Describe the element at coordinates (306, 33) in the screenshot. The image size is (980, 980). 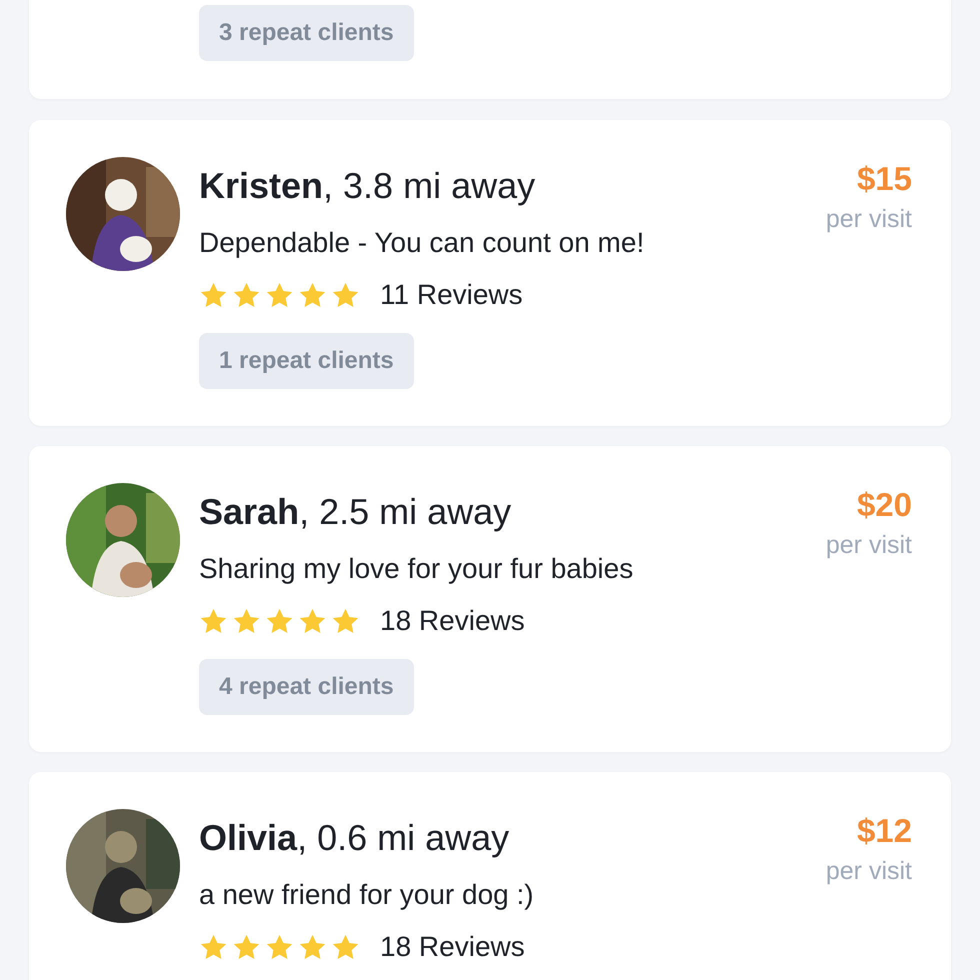
I see `repeat-clients-tag: 3 repeat clients` at that location.